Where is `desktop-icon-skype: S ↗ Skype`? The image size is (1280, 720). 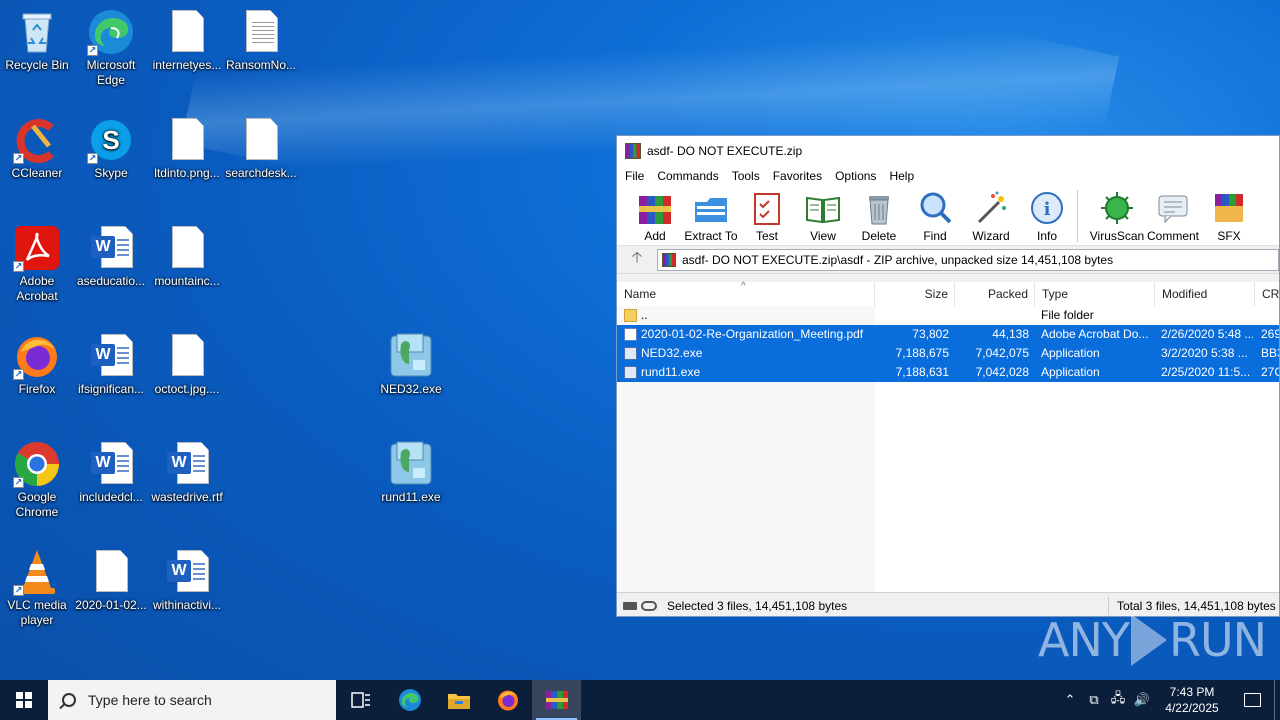
desktop-icon-skype: S ↗ Skype is located at coordinates (111, 148).